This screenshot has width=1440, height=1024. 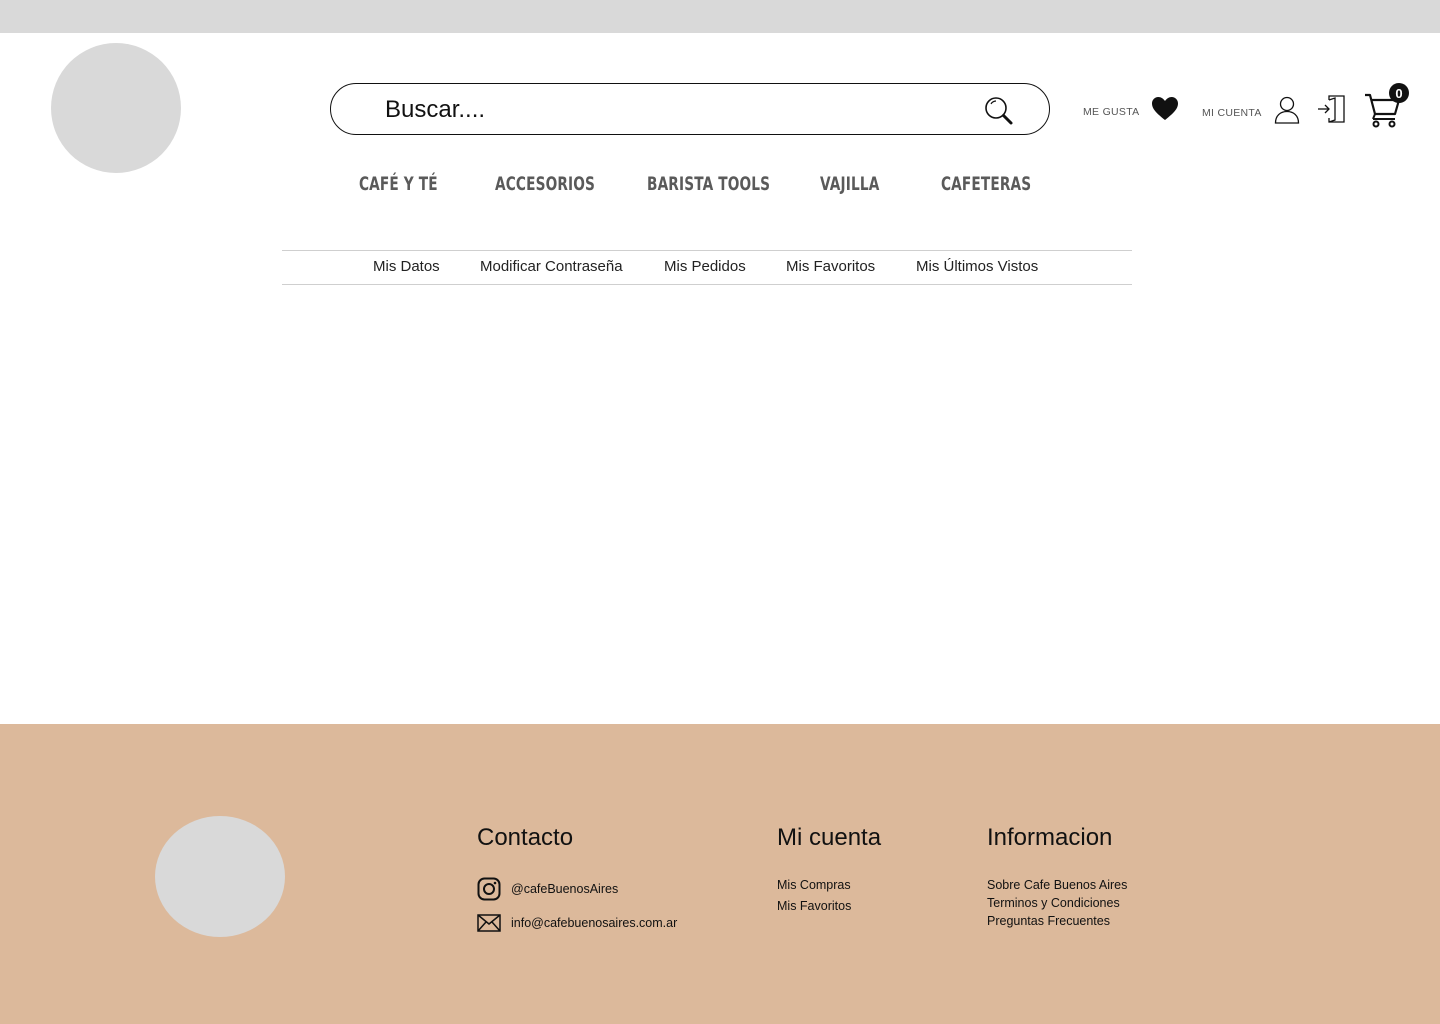 What do you see at coordinates (1050, 837) in the screenshot?
I see `footer-info-title: Informacion` at bounding box center [1050, 837].